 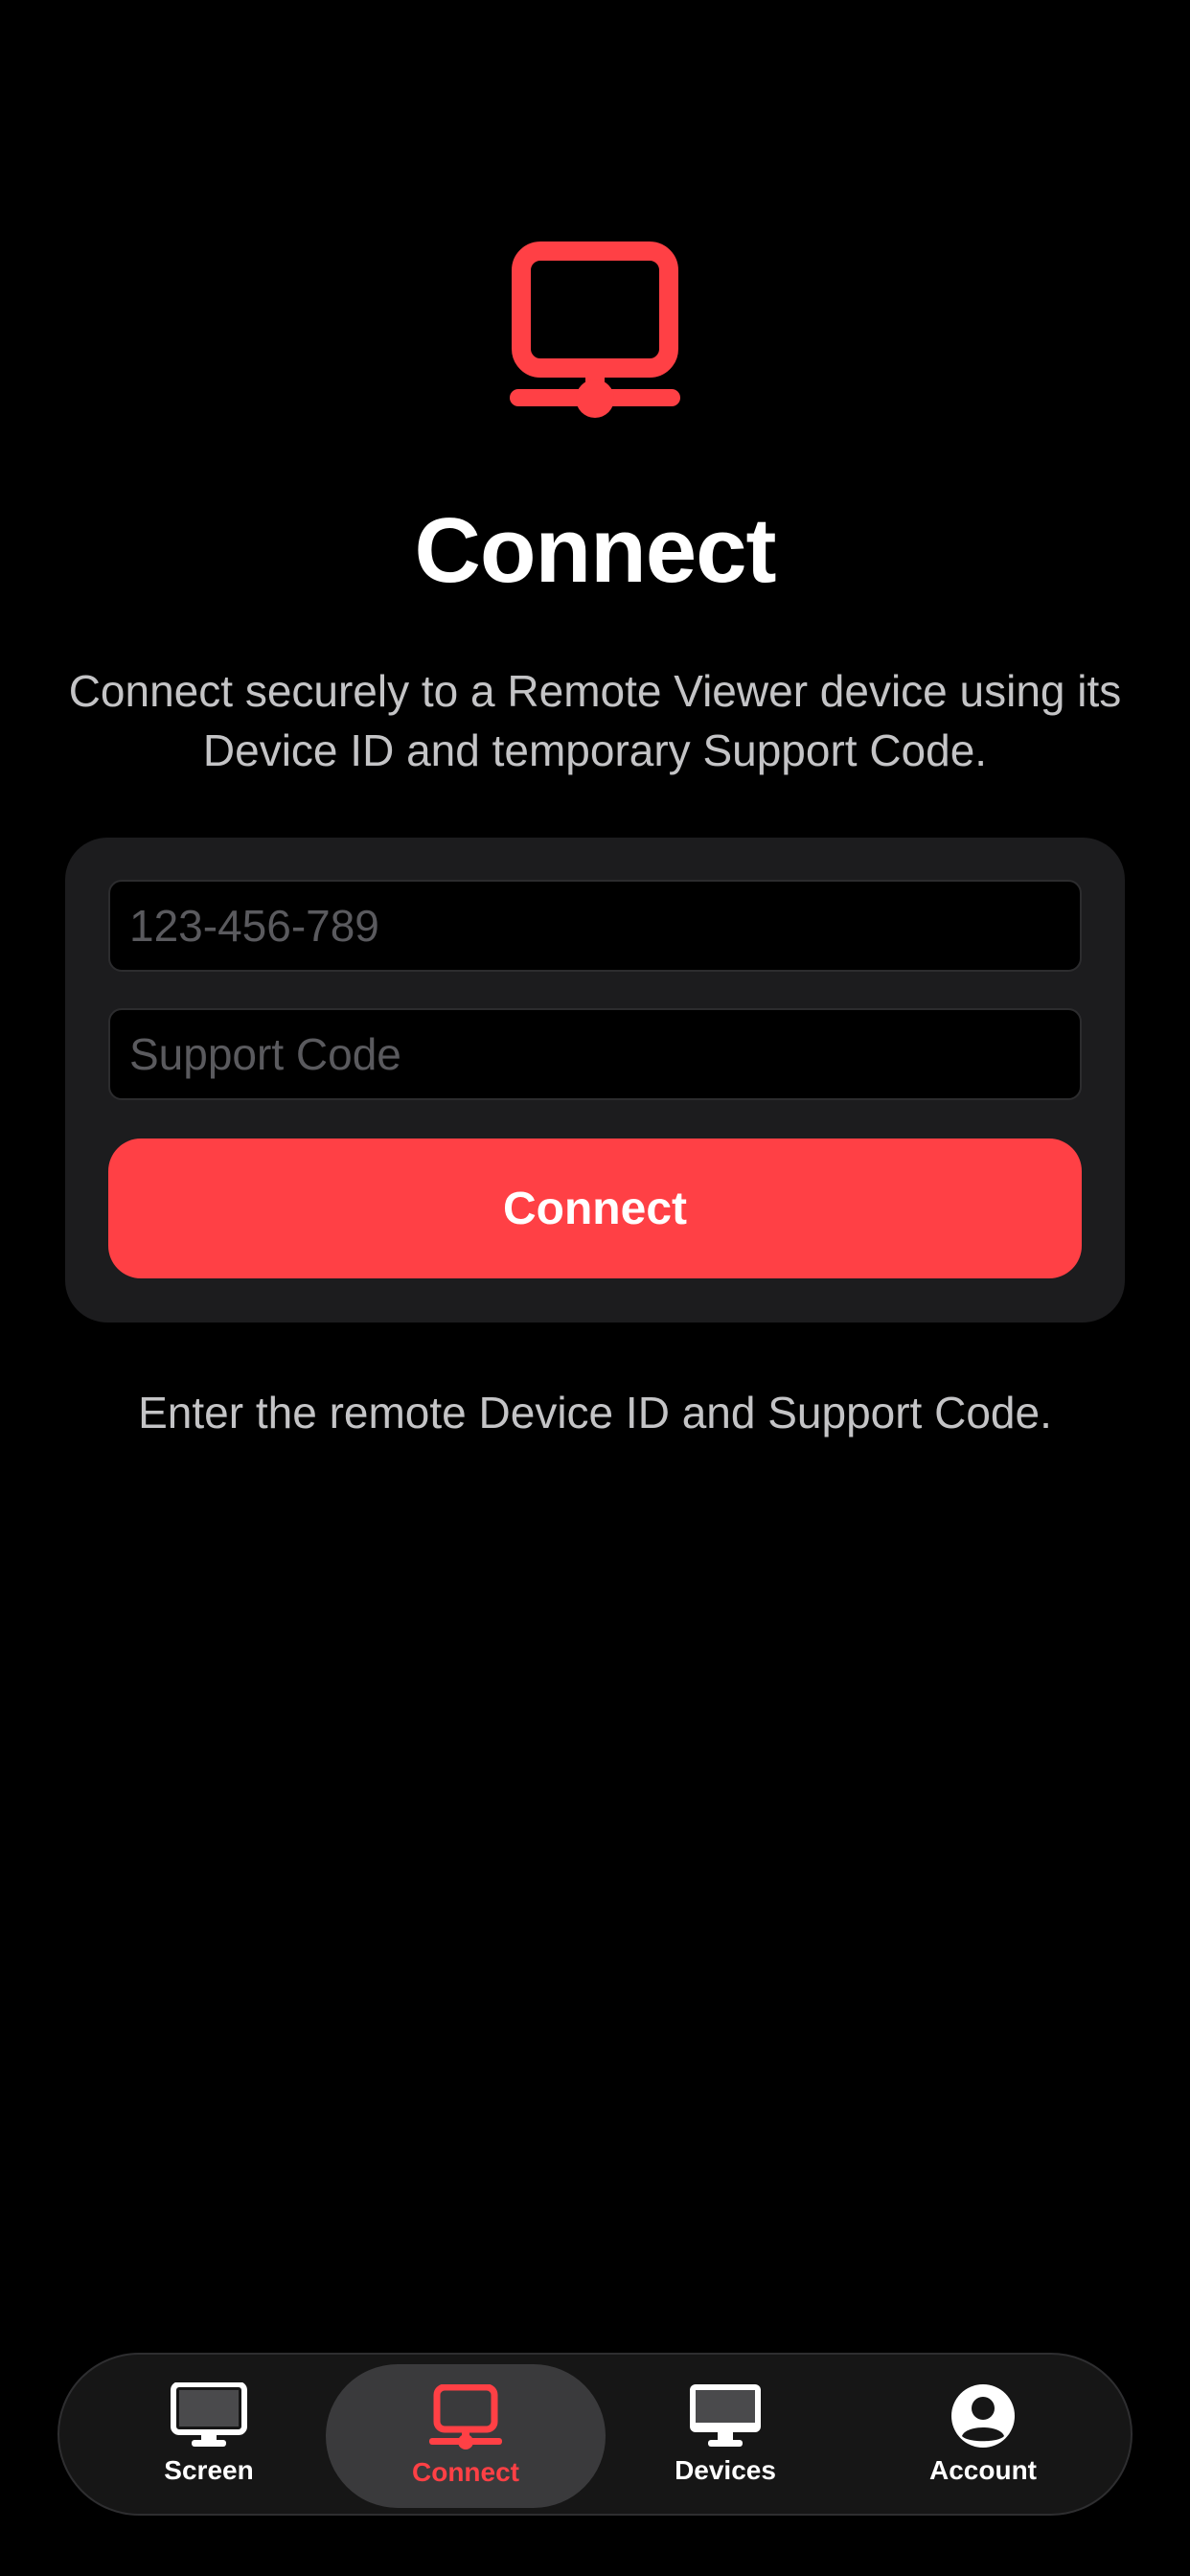 I want to click on connect-button: Connect, so click(x=595, y=1208).